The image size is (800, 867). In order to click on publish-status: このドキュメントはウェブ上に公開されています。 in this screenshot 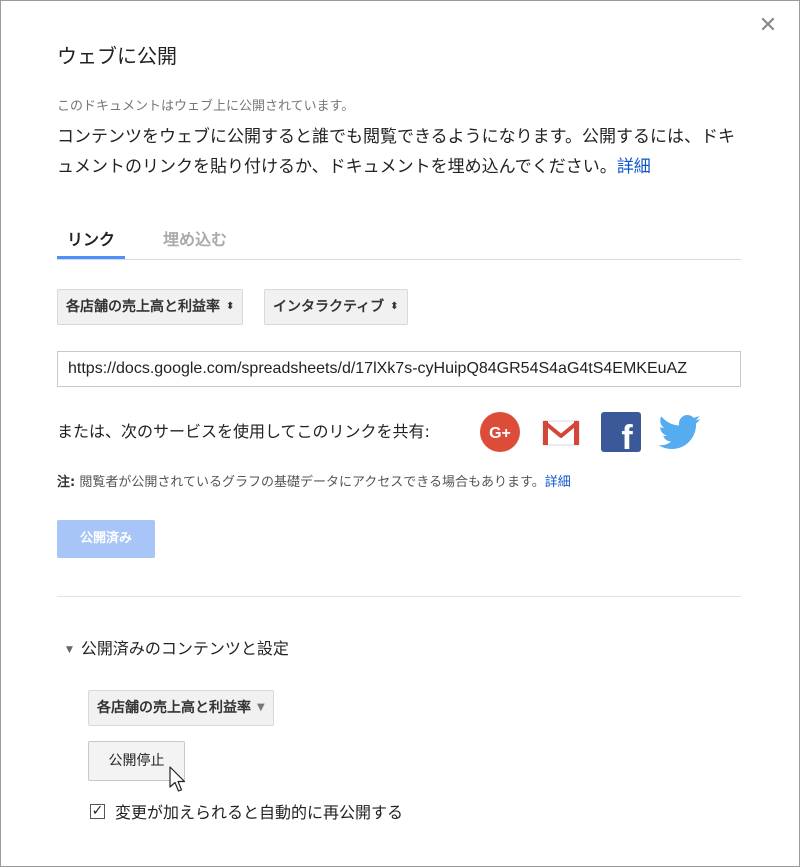, I will do `click(206, 106)`.